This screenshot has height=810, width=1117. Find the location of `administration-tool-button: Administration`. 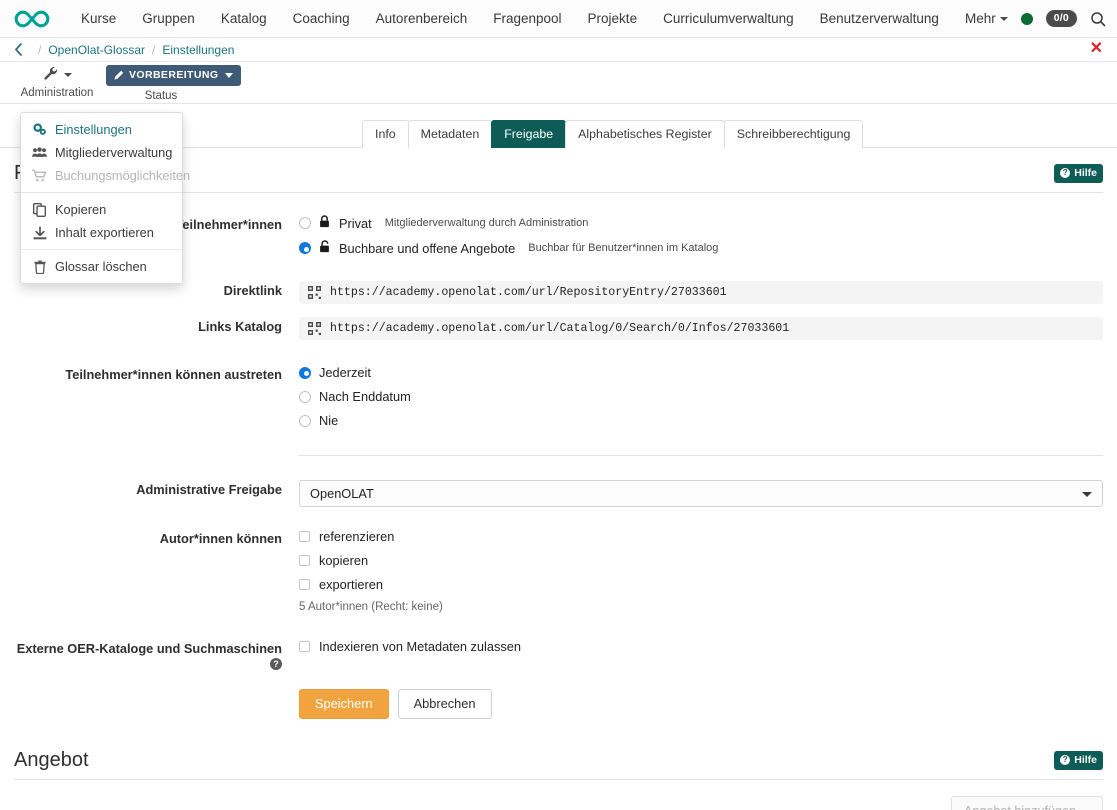

administration-tool-button: Administration is located at coordinates (57, 80).